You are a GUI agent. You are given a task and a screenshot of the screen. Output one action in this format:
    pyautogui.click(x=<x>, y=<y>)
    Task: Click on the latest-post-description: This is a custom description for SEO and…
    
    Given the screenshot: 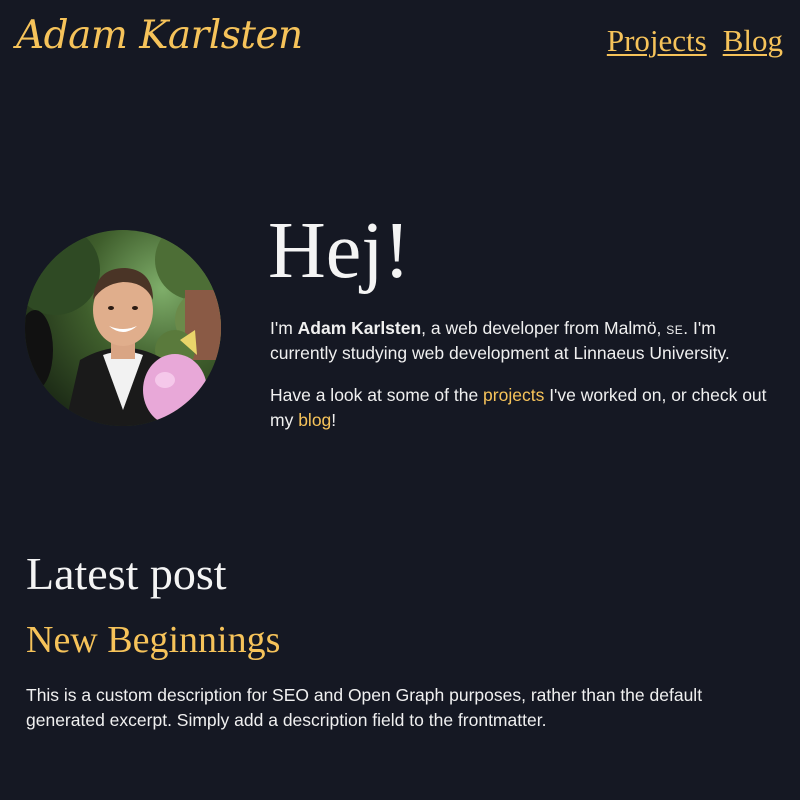 What is the action you would take?
    pyautogui.click(x=364, y=707)
    